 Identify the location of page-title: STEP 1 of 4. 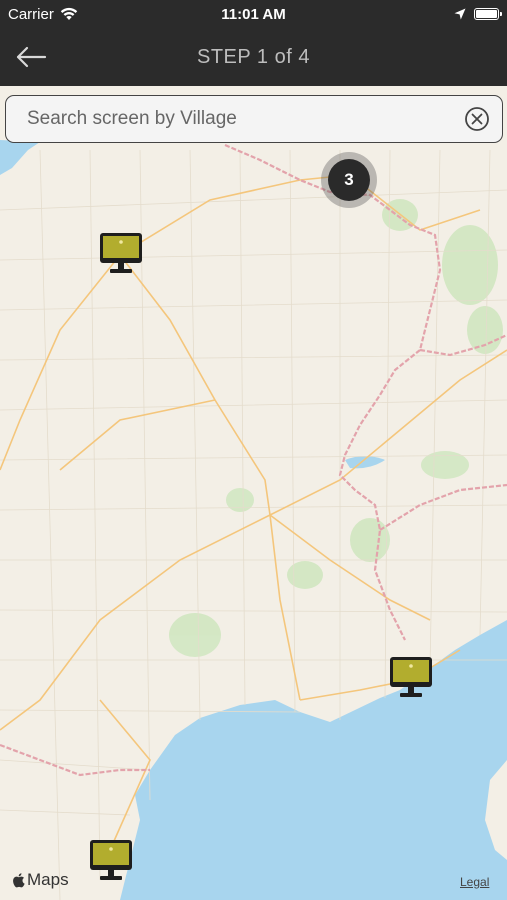
(253, 56).